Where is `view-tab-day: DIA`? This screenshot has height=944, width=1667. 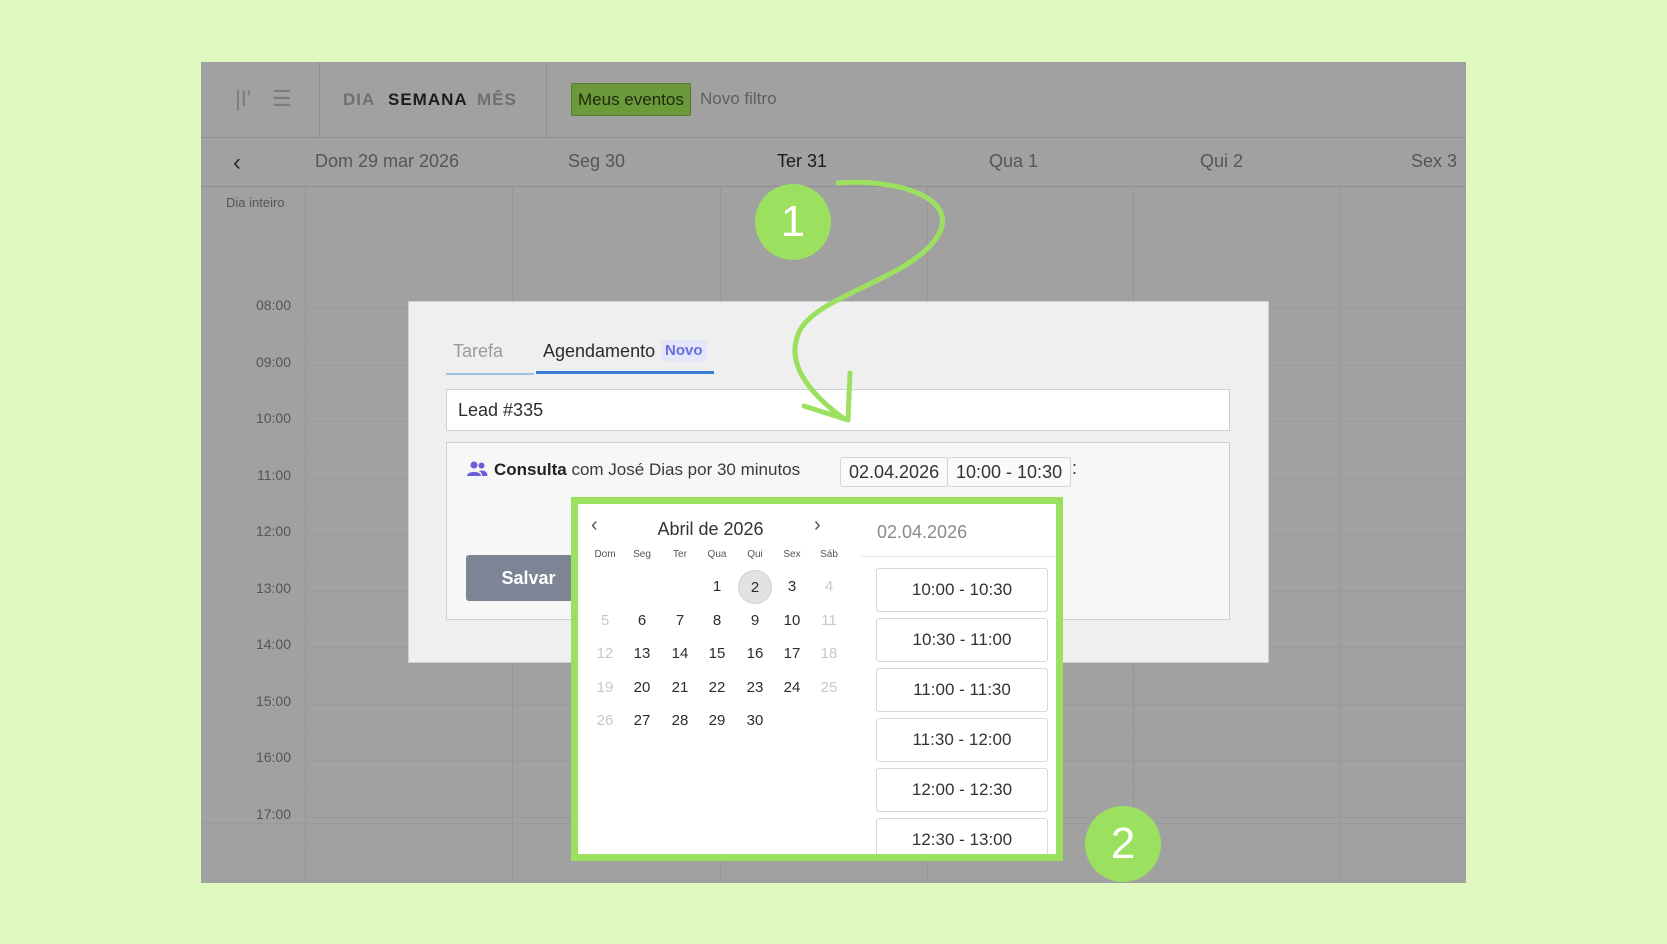 view-tab-day: DIA is located at coordinates (359, 100).